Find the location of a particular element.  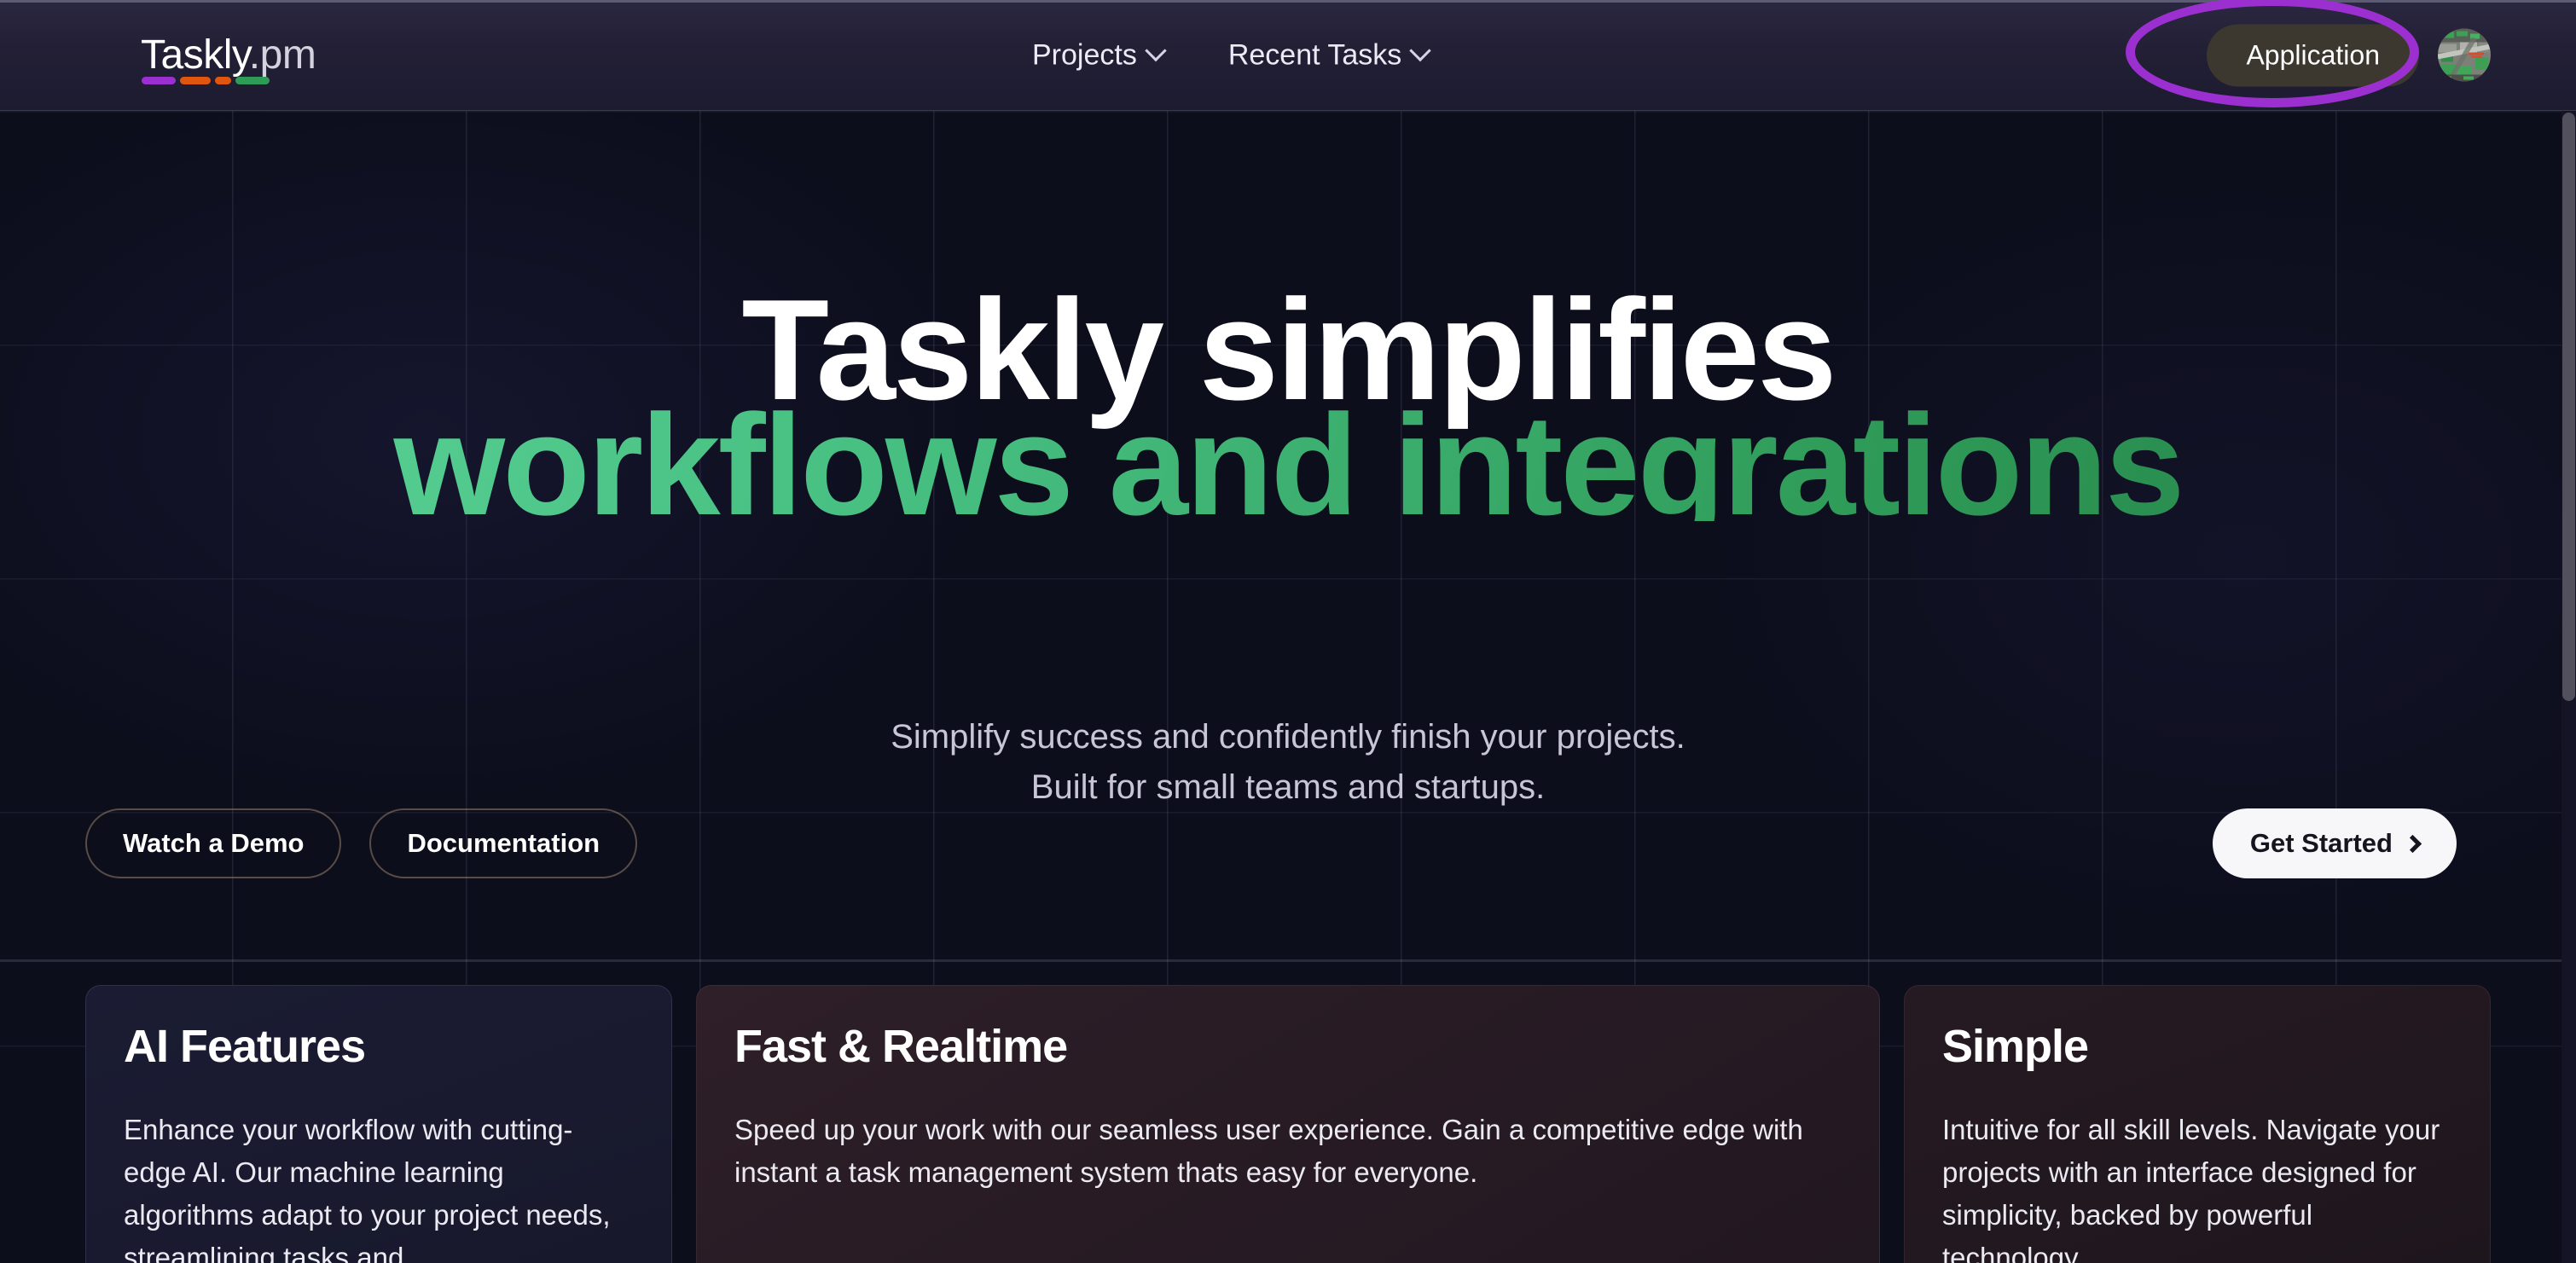

primary-navigation: Projects Recent Tasks is located at coordinates (1232, 55).